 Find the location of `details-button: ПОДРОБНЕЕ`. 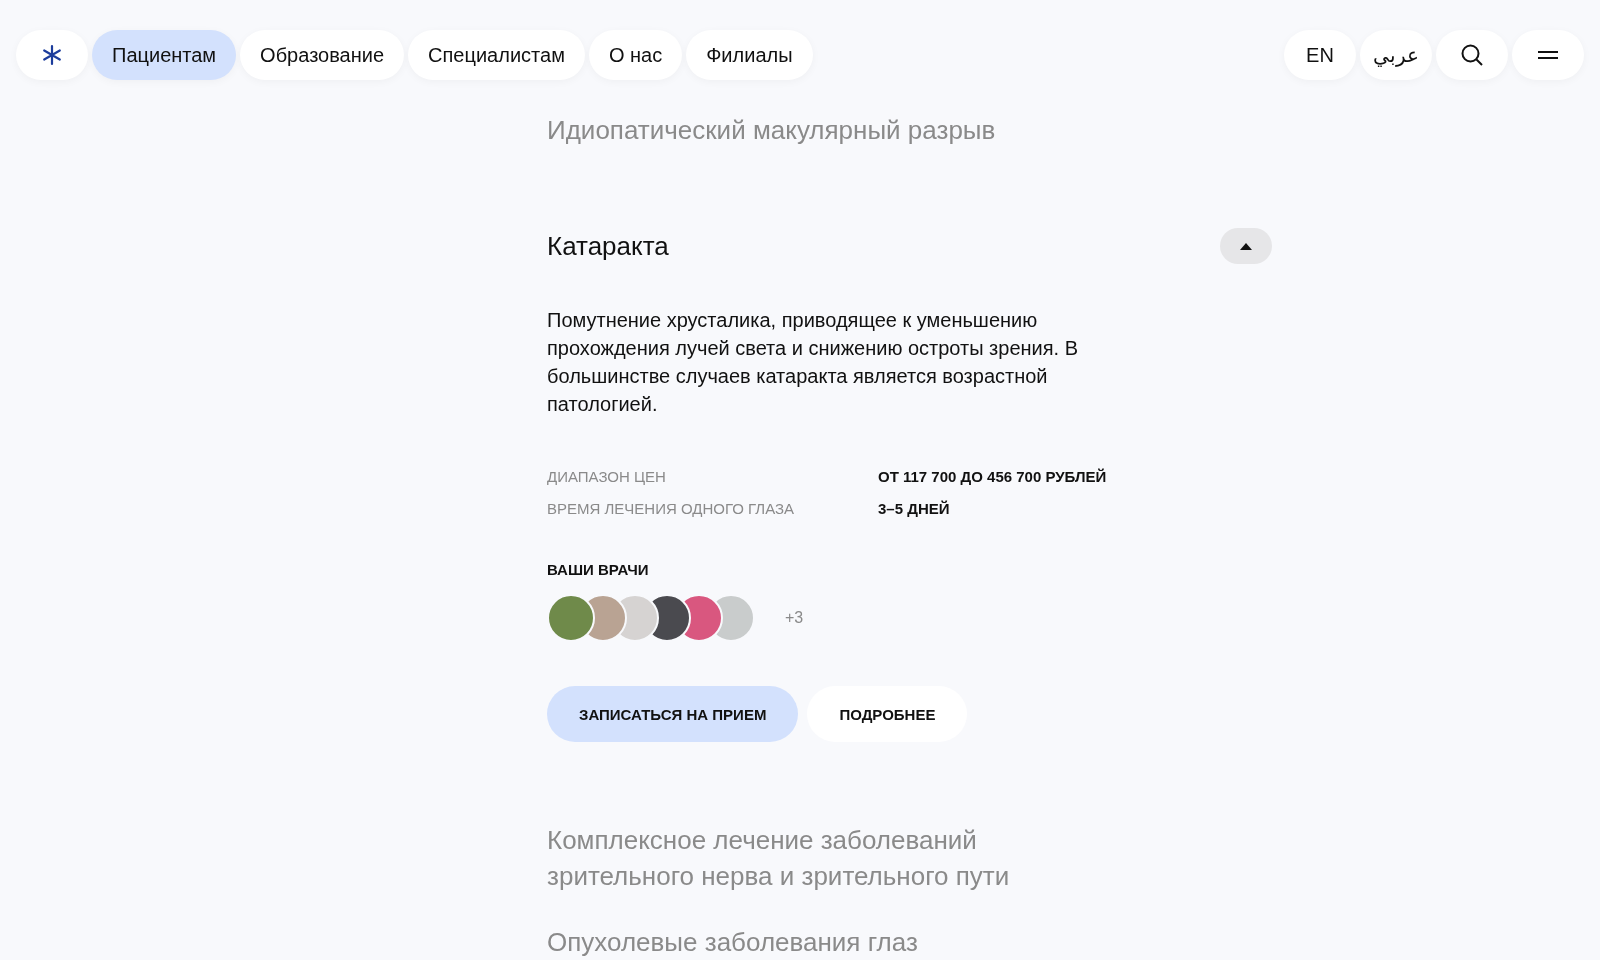

details-button: ПОДРОБНЕЕ is located at coordinates (887, 714).